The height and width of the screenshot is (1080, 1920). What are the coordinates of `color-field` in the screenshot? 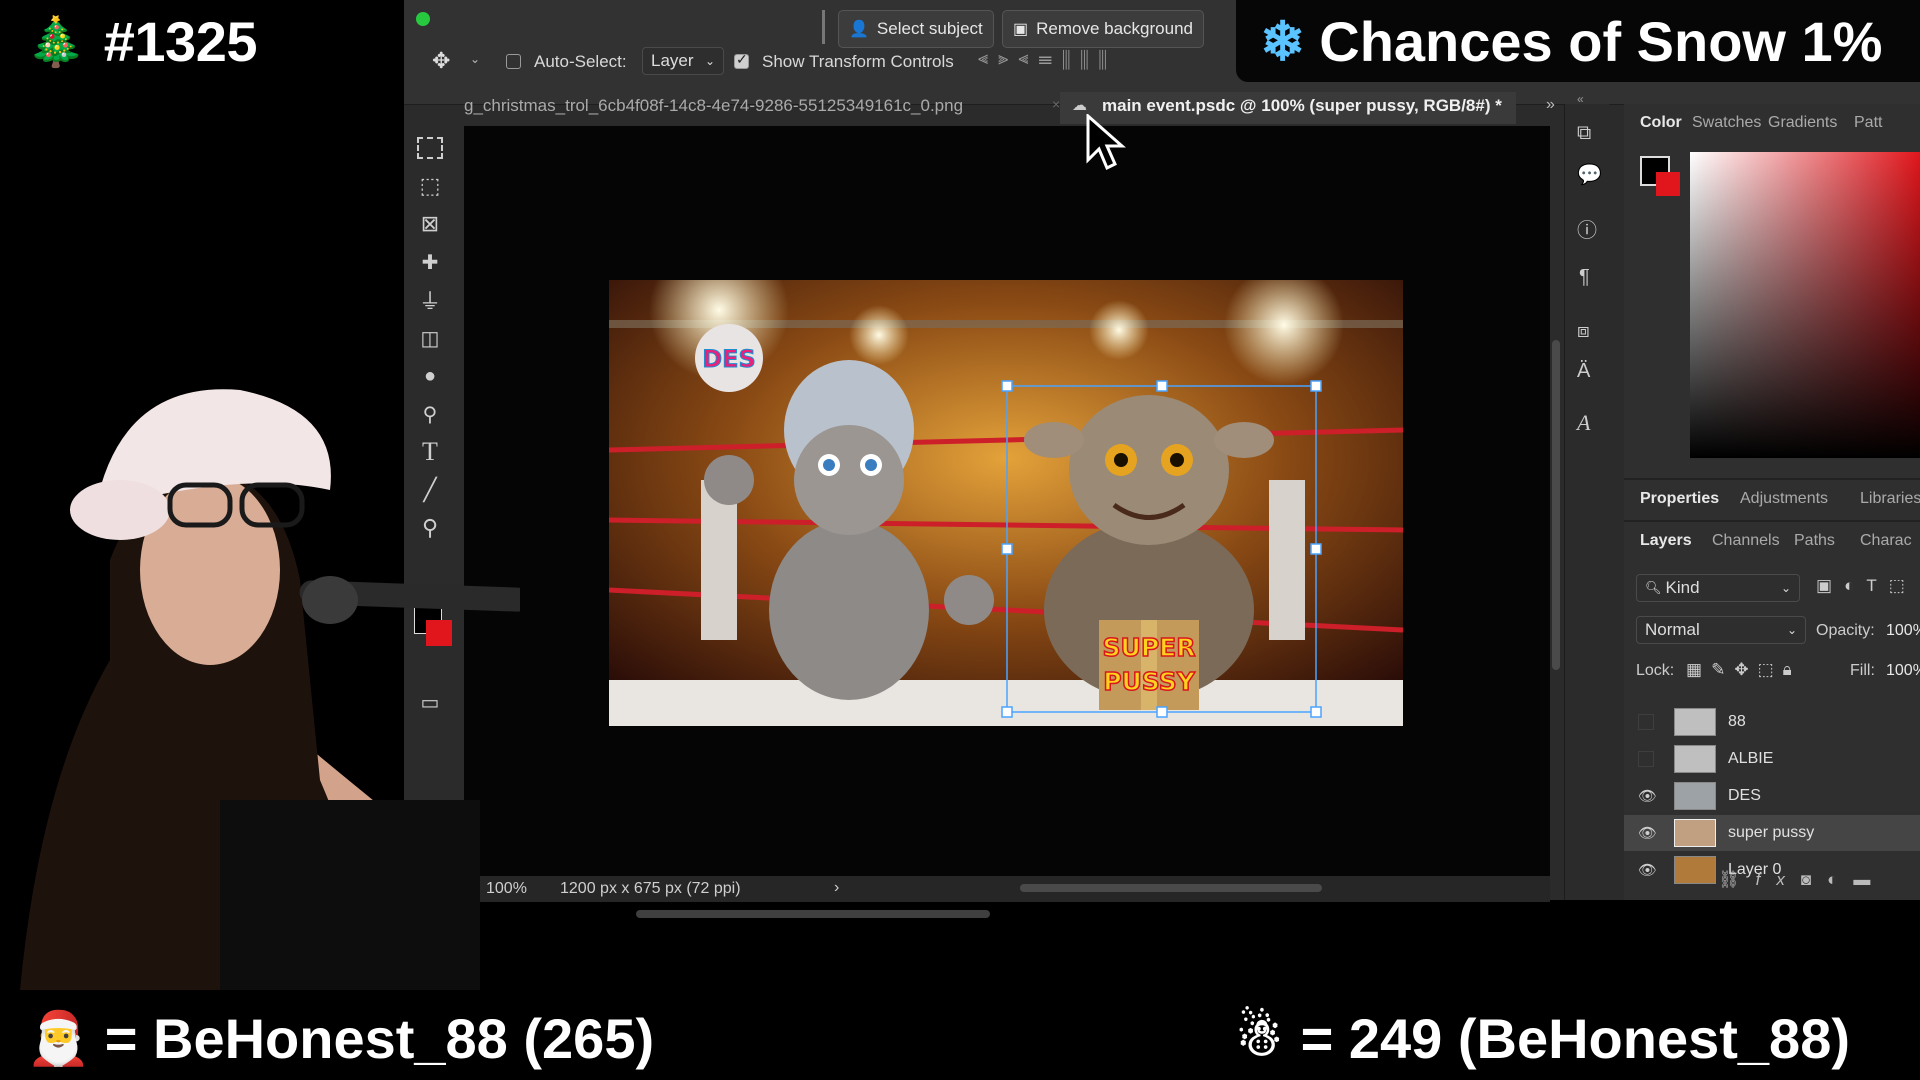 It's located at (1805, 305).